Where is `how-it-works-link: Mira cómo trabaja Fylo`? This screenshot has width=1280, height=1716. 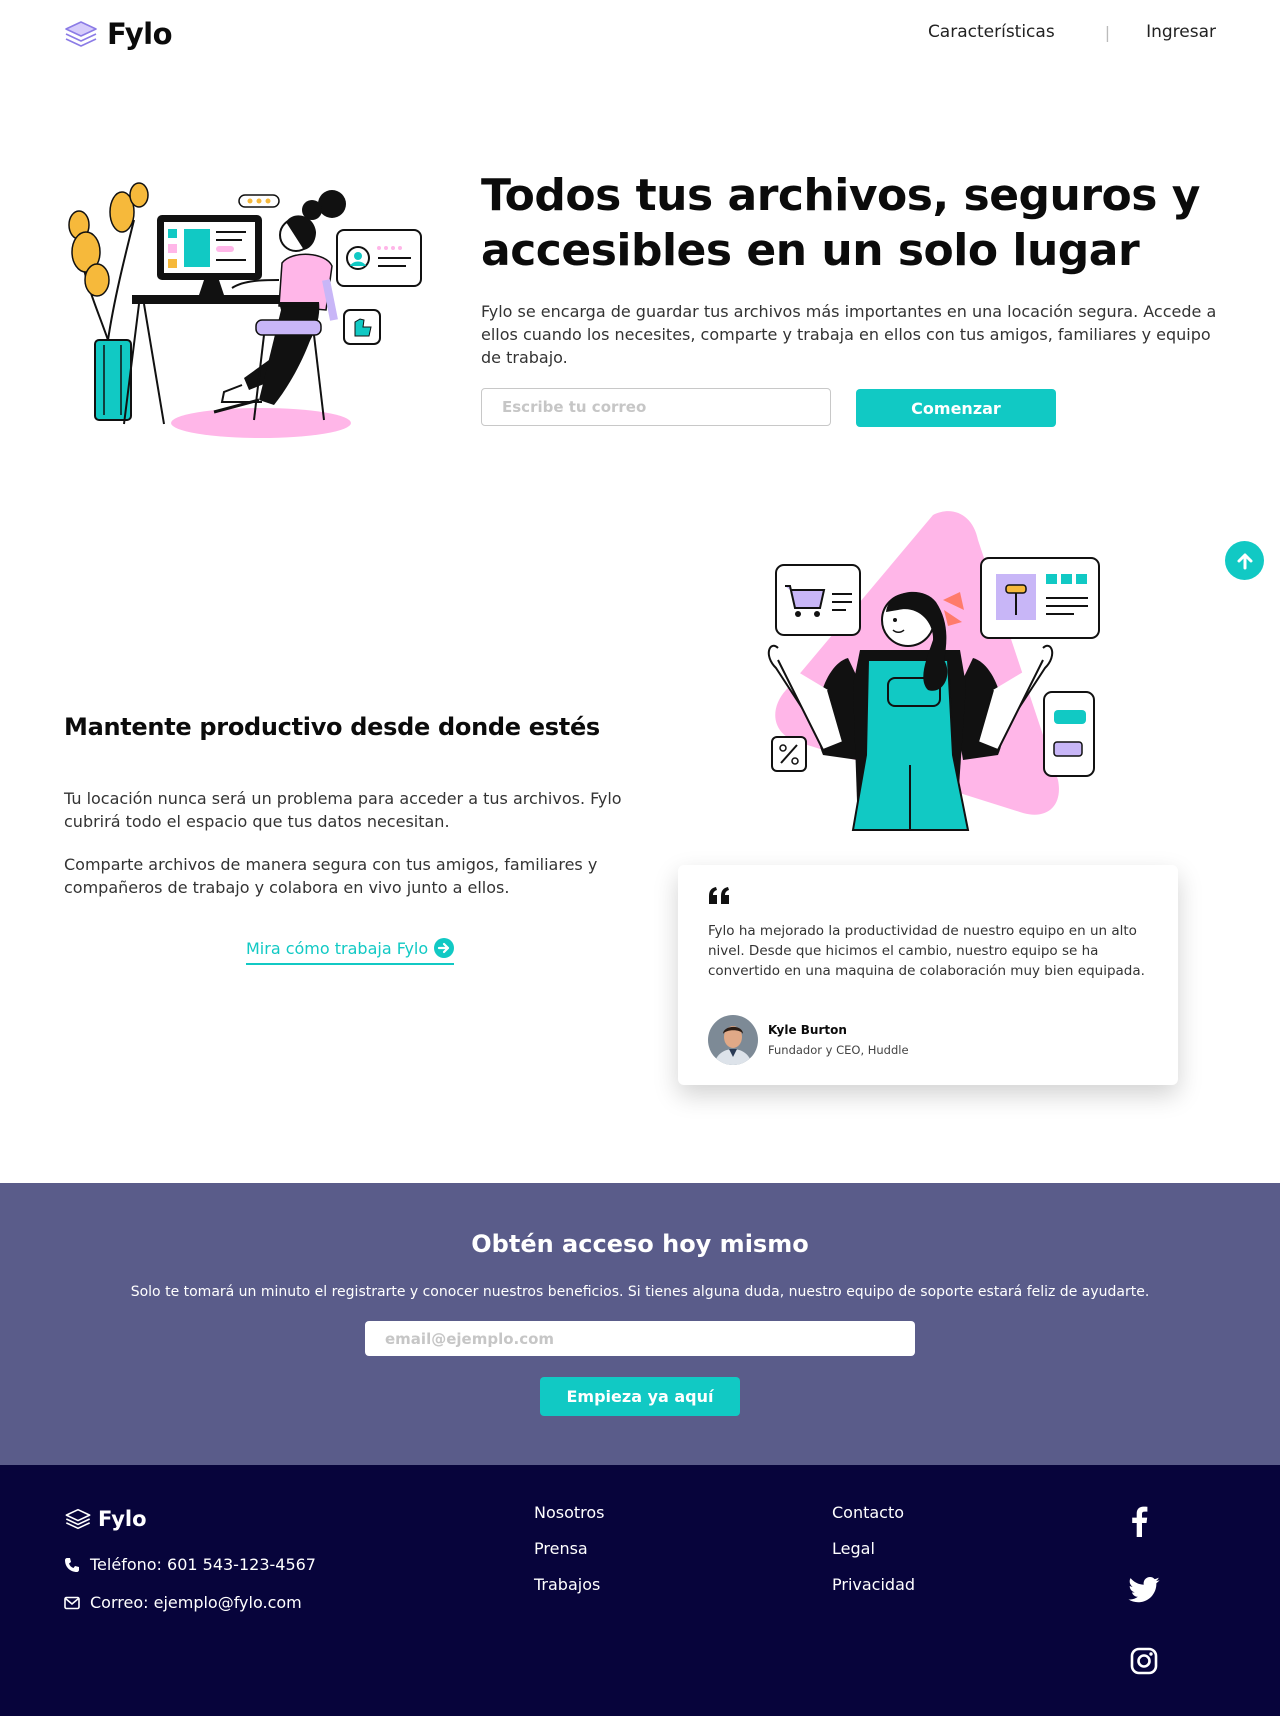 how-it-works-link: Mira cómo trabaja Fylo is located at coordinates (350, 951).